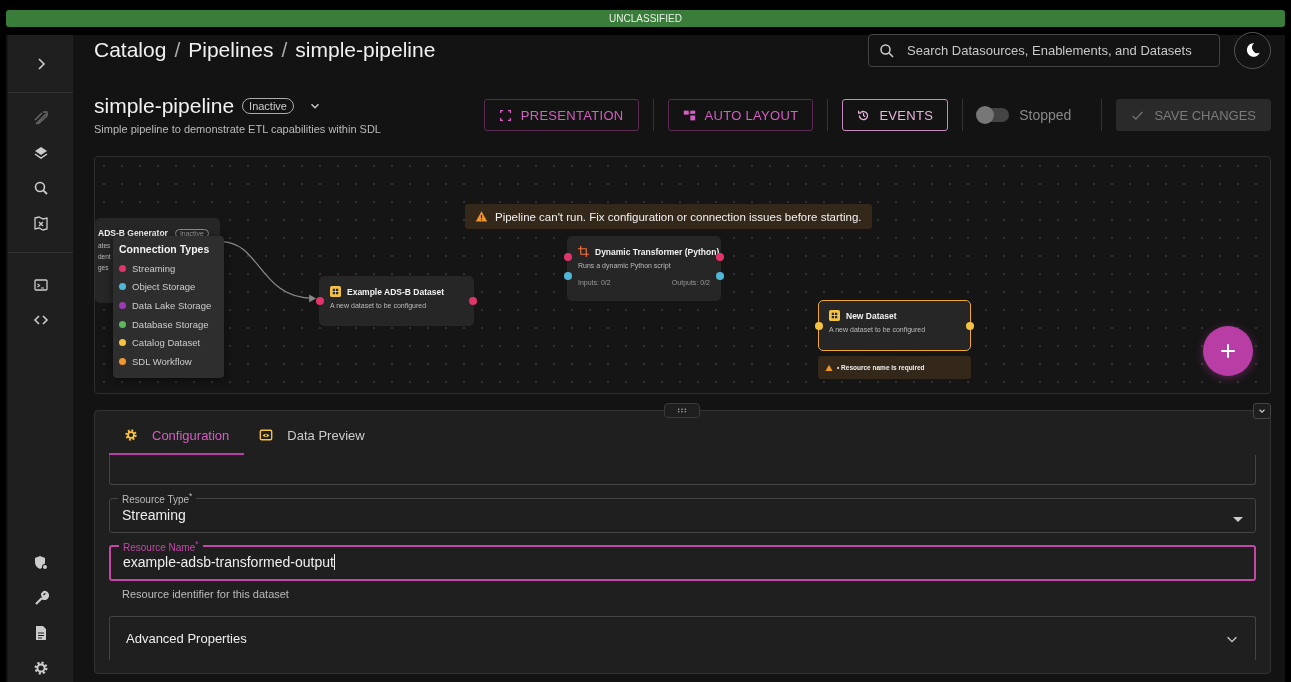  I want to click on legend-label: Catalog Dataset, so click(166, 343).